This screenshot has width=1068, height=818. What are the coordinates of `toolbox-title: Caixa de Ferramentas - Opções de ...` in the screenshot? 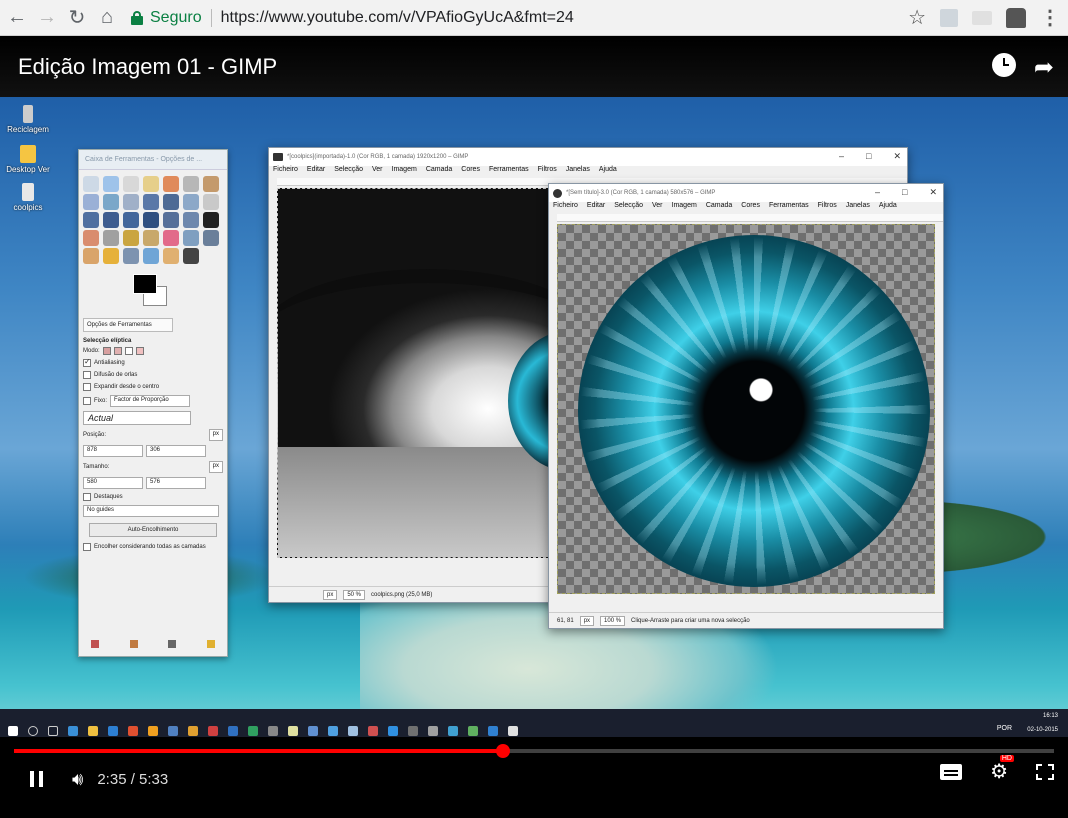 It's located at (153, 160).